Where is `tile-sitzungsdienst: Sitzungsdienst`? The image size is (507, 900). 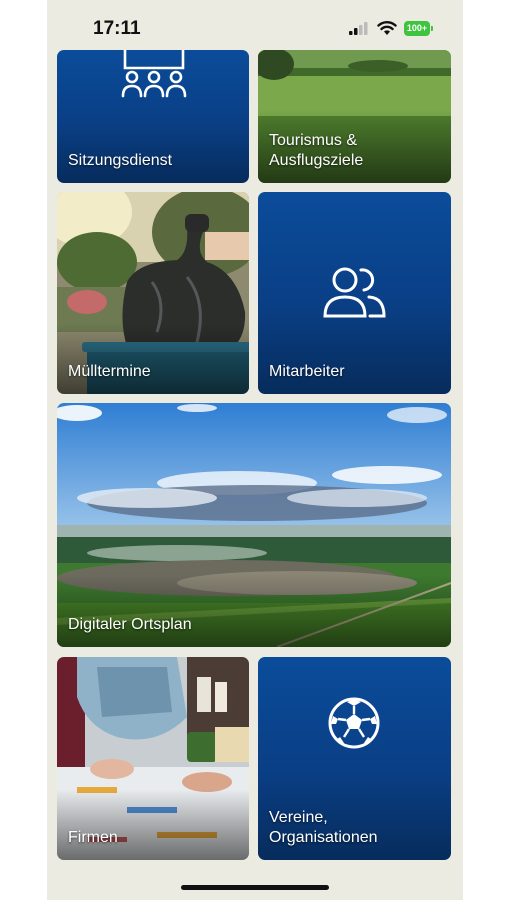 tile-sitzungsdienst: Sitzungsdienst is located at coordinates (153, 116).